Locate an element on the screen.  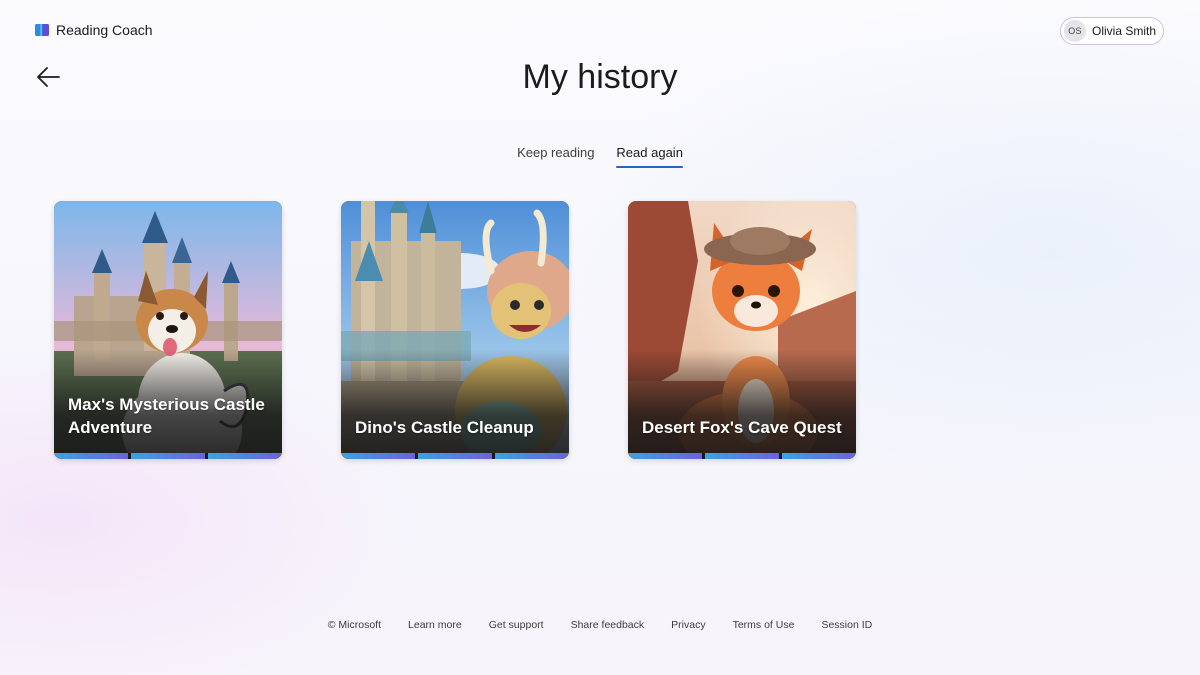
page-title: My history is located at coordinates (600, 77).